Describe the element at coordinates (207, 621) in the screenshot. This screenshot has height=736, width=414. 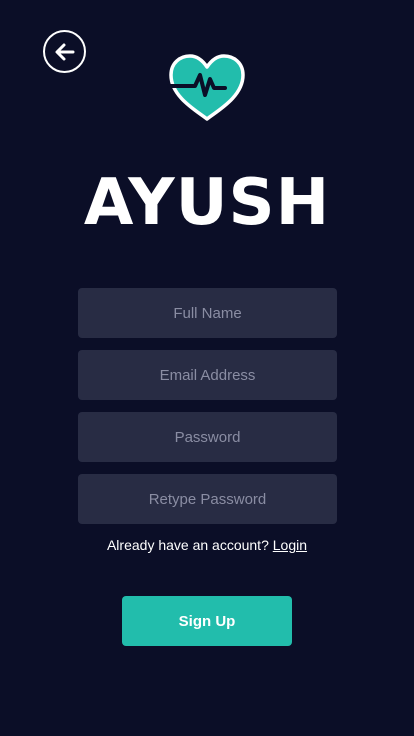
I see `sign-up-button: Sign Up` at that location.